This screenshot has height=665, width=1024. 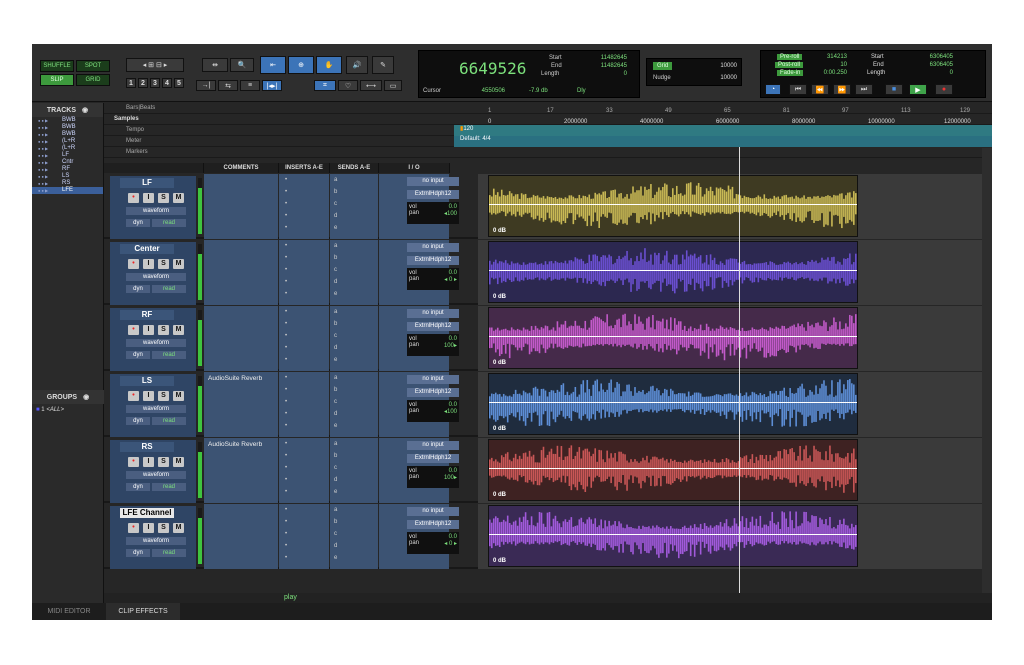 I want to click on track-list-item: LF, so click(x=67, y=155).